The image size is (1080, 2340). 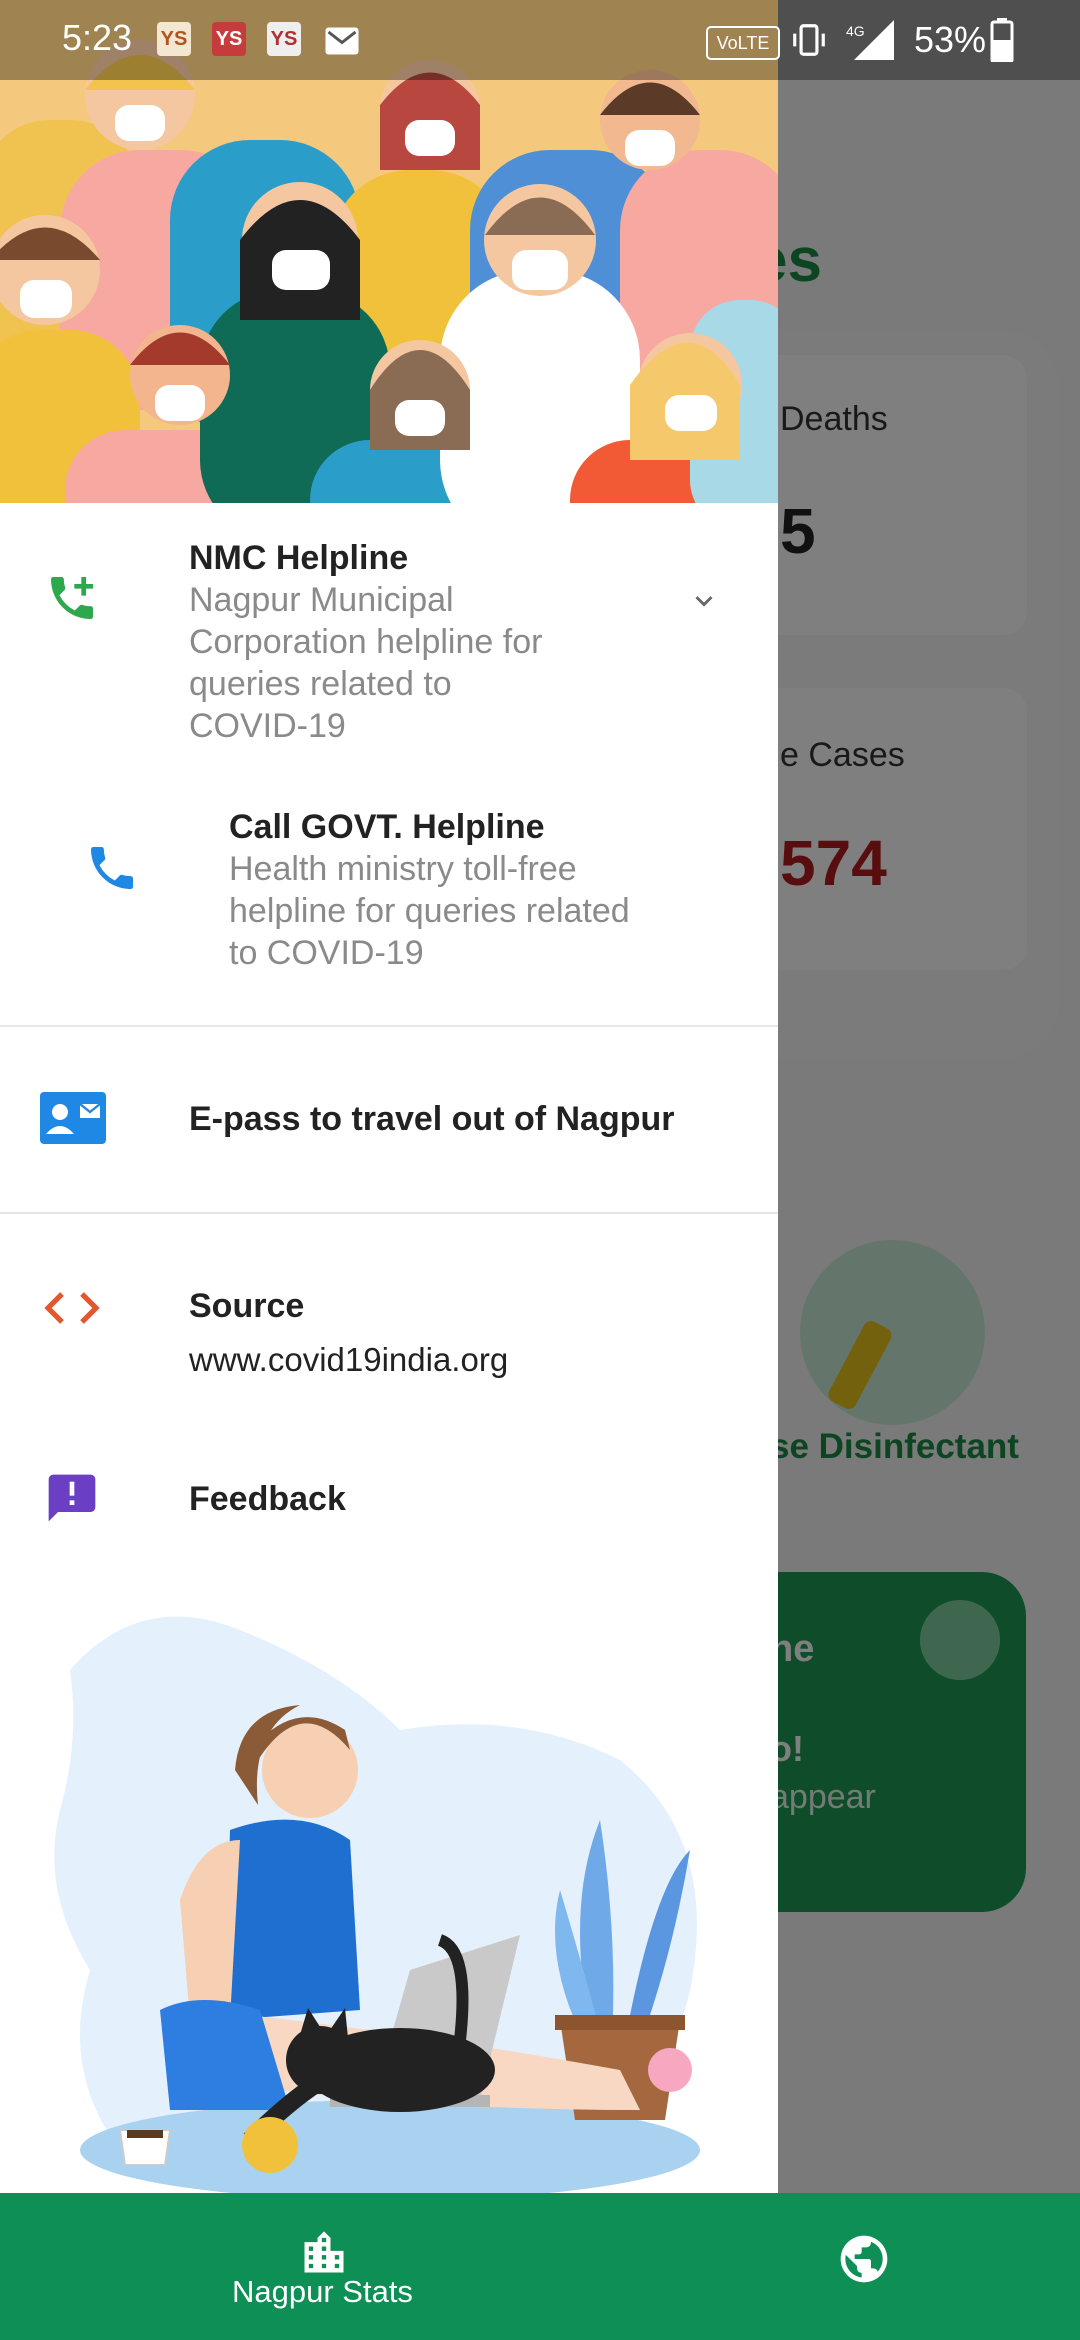 What do you see at coordinates (299, 558) in the screenshot?
I see `nmc-helpline-title: NMC Helpline` at bounding box center [299, 558].